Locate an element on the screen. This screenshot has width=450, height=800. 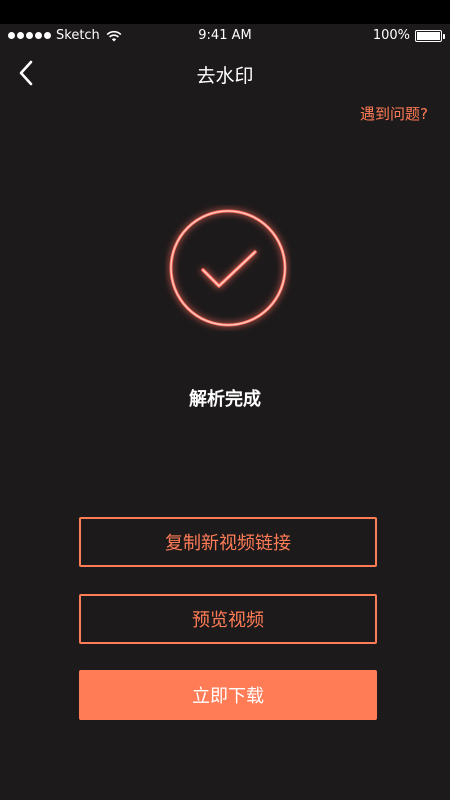
parse-status-text: 解析完成 is located at coordinates (225, 399).